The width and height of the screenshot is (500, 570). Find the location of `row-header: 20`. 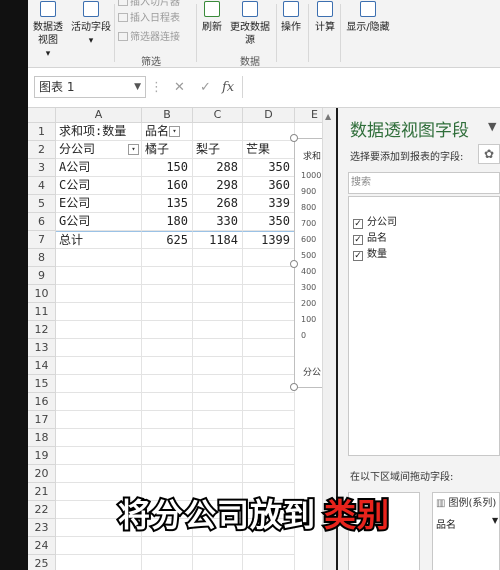

row-header: 20 is located at coordinates (42, 474).